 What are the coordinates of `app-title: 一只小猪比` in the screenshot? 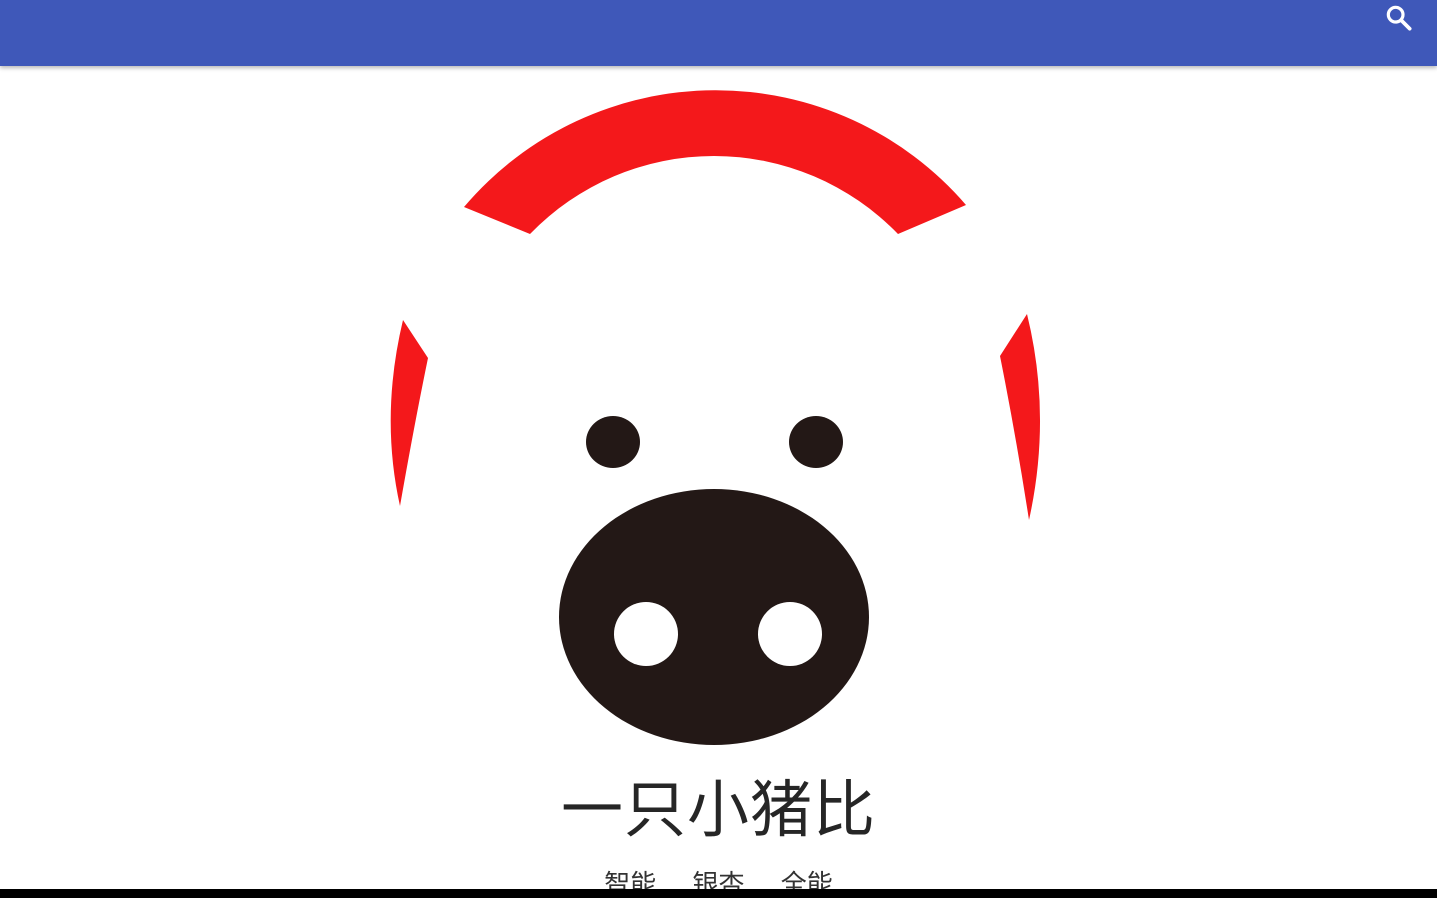 It's located at (718, 809).